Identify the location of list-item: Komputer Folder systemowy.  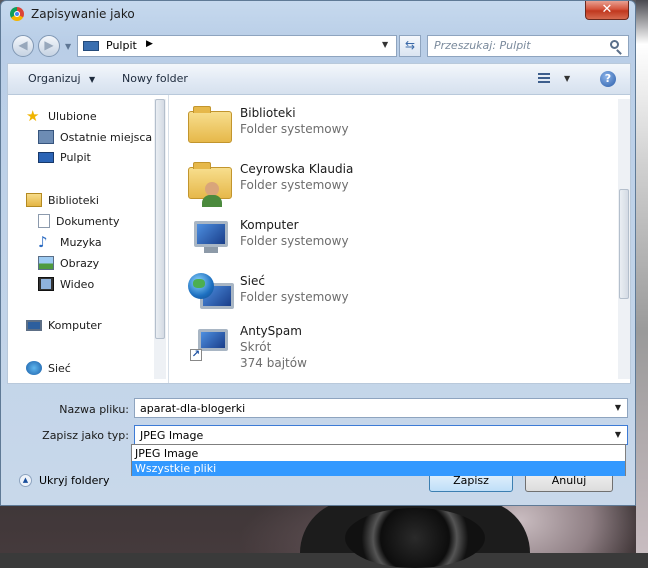
(328, 237).